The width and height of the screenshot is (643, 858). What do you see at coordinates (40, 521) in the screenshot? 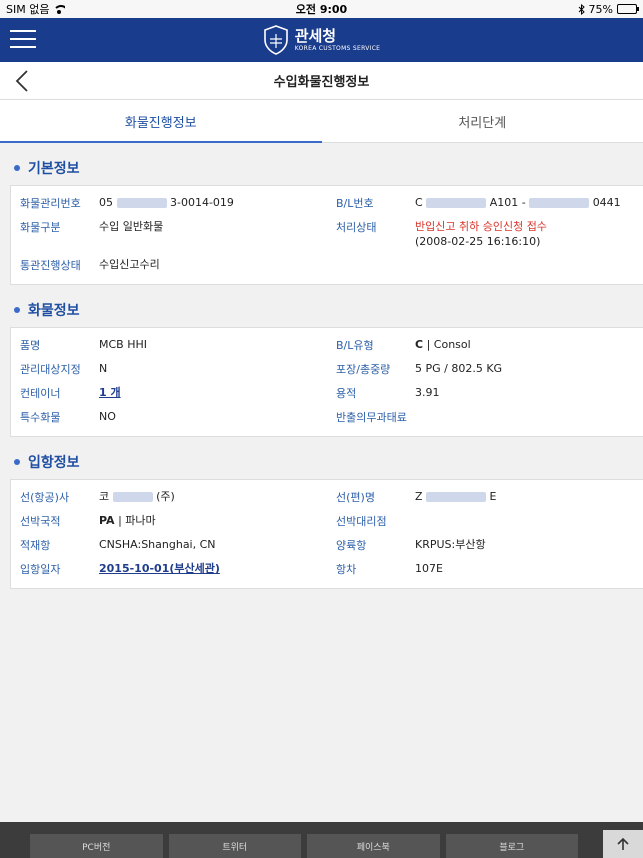
I see `nationality-label: 선박국적` at bounding box center [40, 521].